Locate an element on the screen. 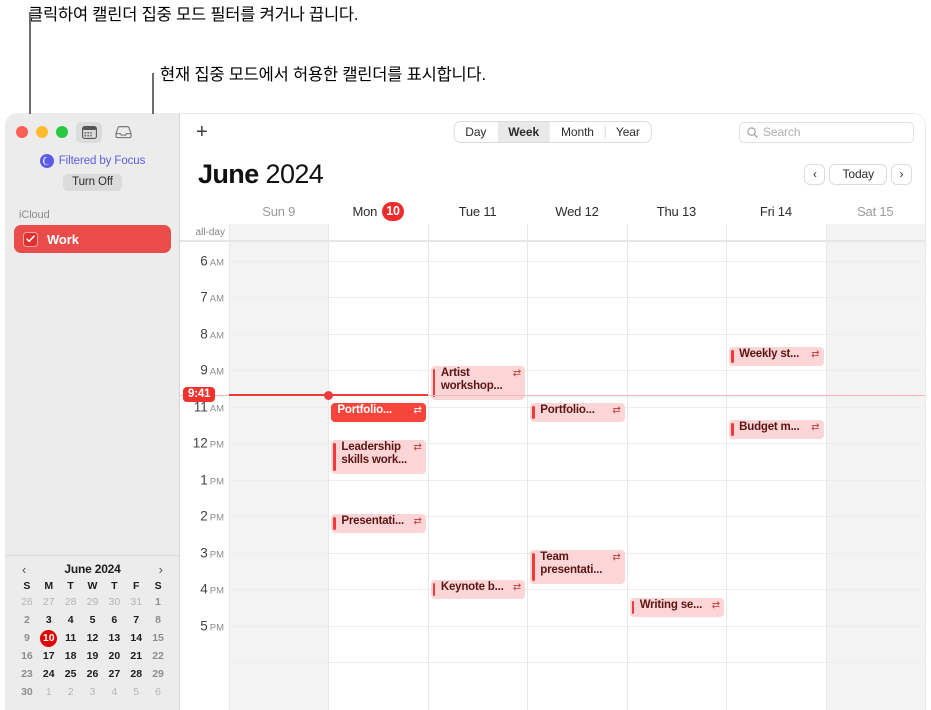 The height and width of the screenshot is (710, 931). mini-calendar-day: 7 is located at coordinates (136, 620).